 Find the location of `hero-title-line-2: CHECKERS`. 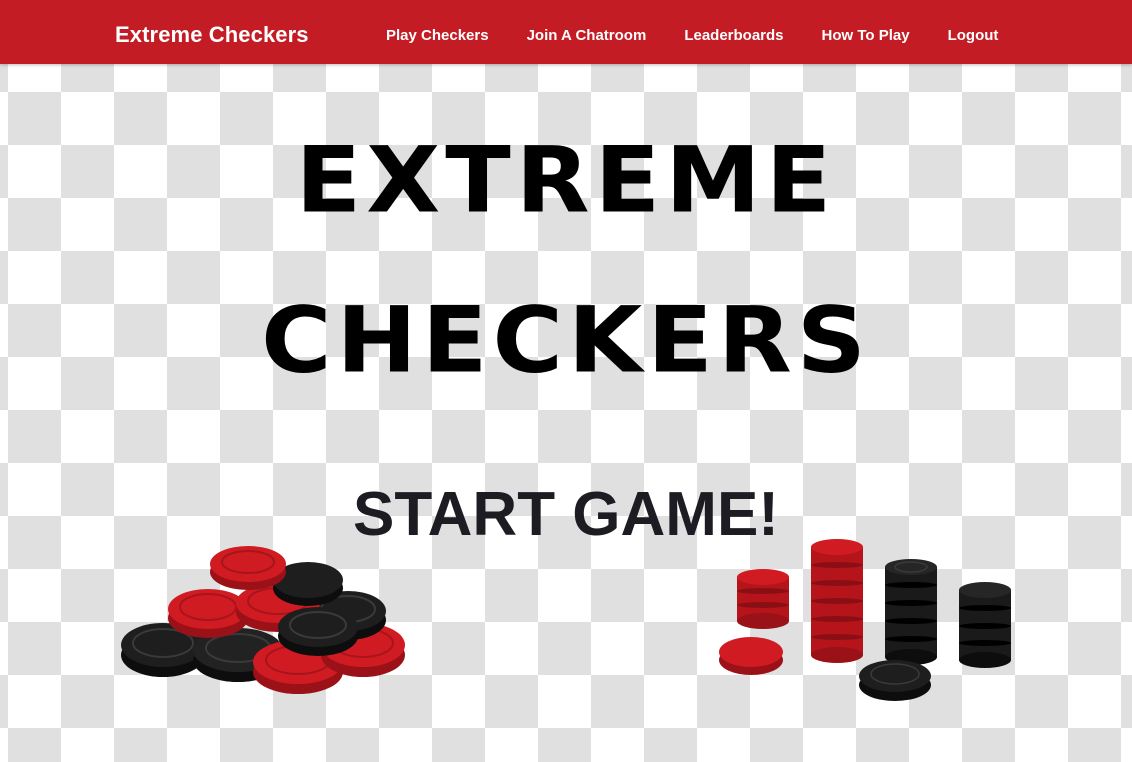

hero-title-line-2: CHECKERS is located at coordinates (566, 340).